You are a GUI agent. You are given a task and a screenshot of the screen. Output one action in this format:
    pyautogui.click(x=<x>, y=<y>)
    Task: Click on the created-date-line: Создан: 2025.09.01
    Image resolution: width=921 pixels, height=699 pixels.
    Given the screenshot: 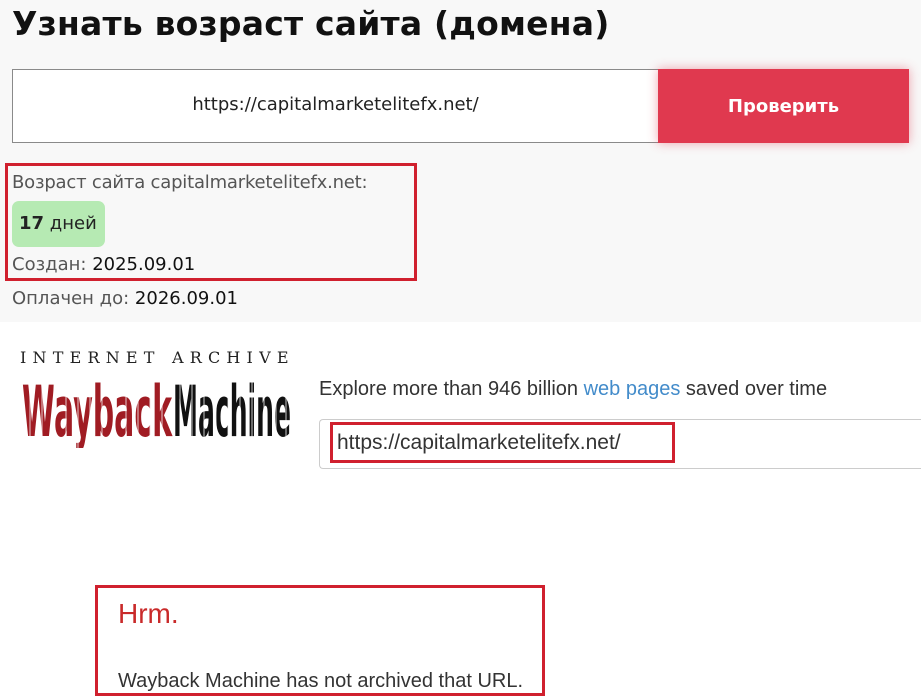 What is the action you would take?
    pyautogui.click(x=103, y=264)
    